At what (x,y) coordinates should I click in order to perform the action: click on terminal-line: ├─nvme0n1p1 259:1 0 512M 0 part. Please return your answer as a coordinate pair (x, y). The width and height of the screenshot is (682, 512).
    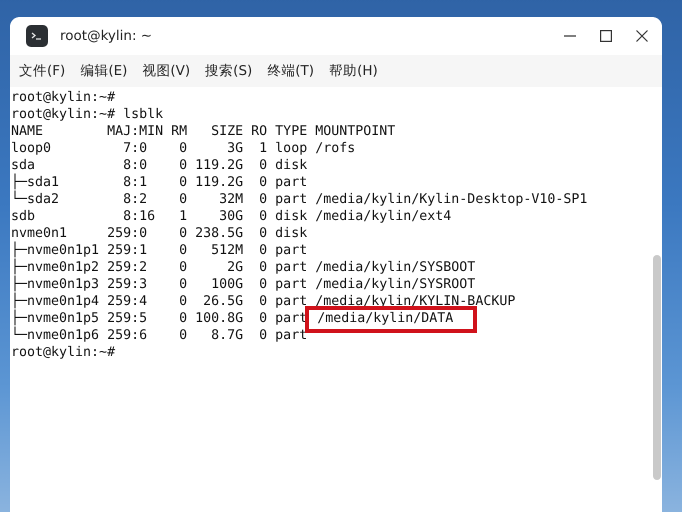
    Looking at the image, I should click on (159, 250).